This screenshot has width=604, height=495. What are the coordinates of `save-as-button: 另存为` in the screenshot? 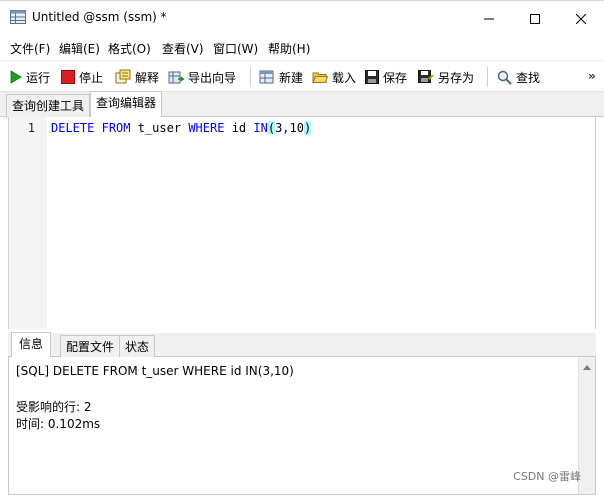 It's located at (446, 77).